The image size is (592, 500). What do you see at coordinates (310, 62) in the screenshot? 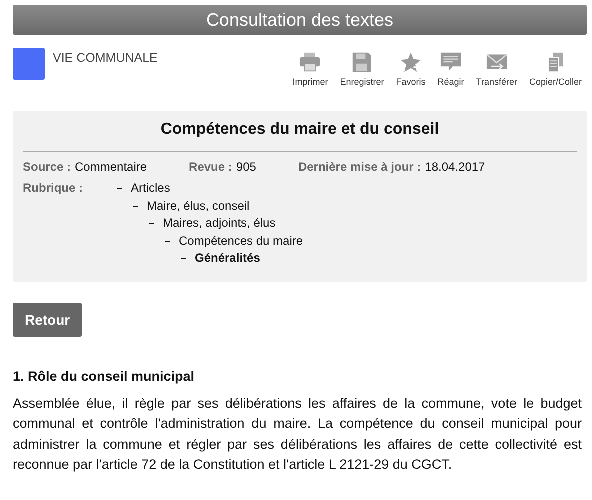
I see `printer-icon` at bounding box center [310, 62].